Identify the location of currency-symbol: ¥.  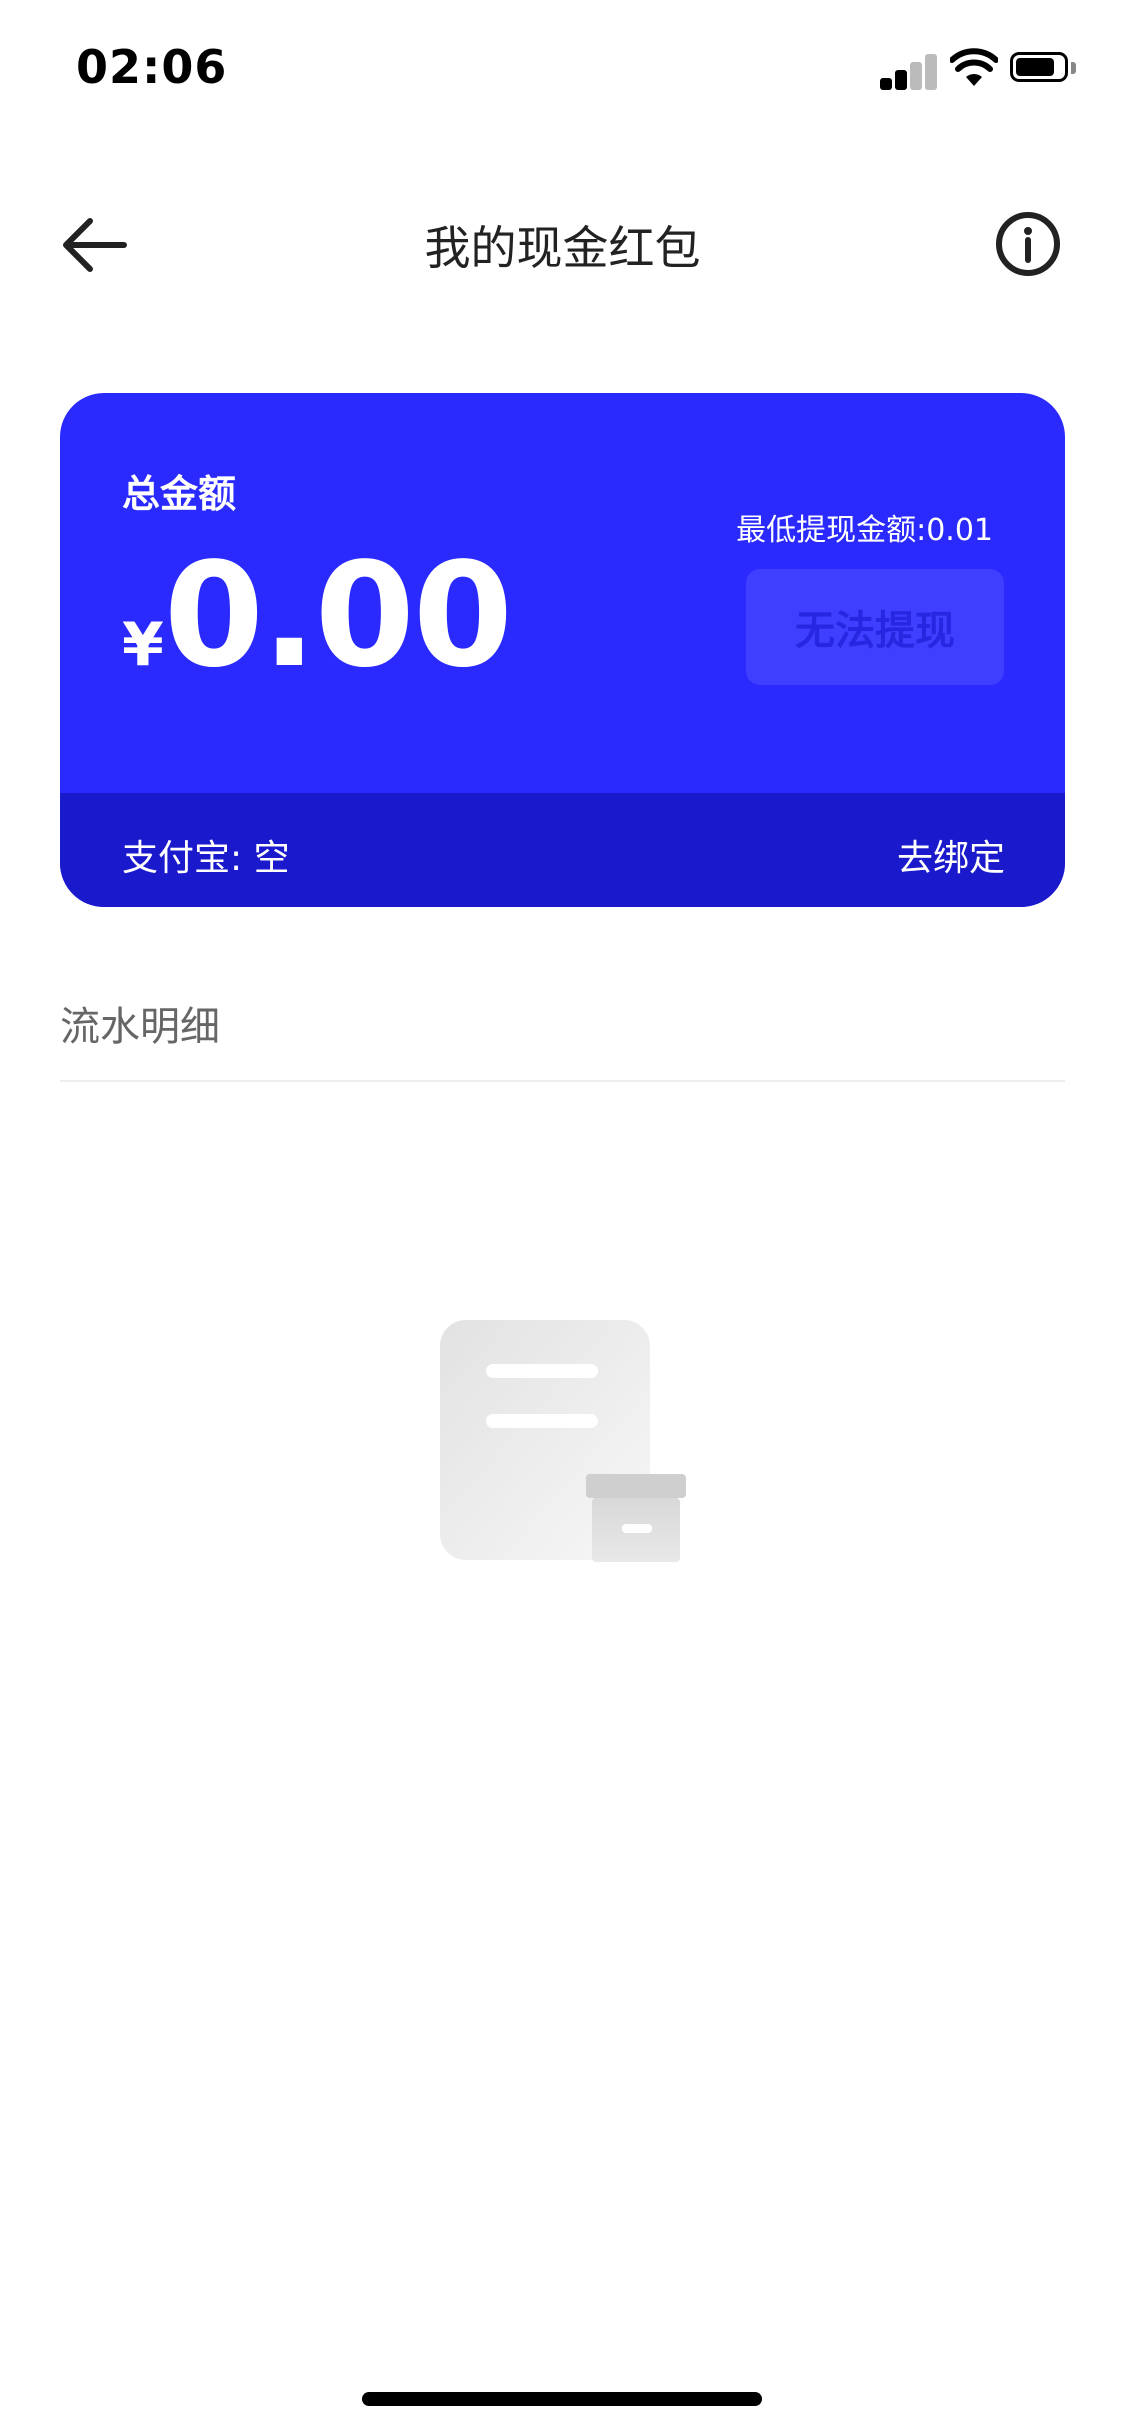
(143, 645).